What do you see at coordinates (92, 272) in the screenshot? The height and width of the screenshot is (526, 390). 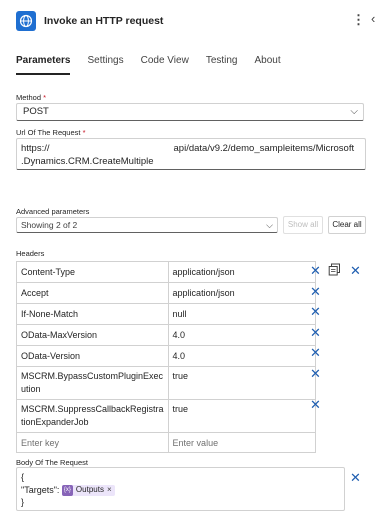 I see `header-key-cell: Content-Type` at bounding box center [92, 272].